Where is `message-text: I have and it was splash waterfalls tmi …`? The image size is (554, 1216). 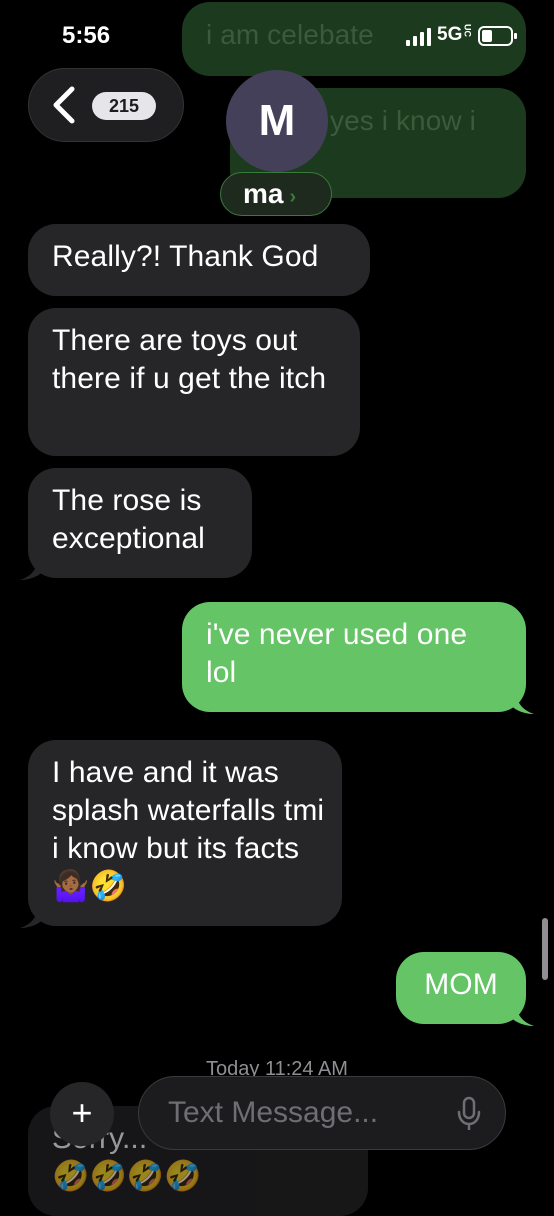 message-text: I have and it was splash waterfalls tmi … is located at coordinates (188, 829).